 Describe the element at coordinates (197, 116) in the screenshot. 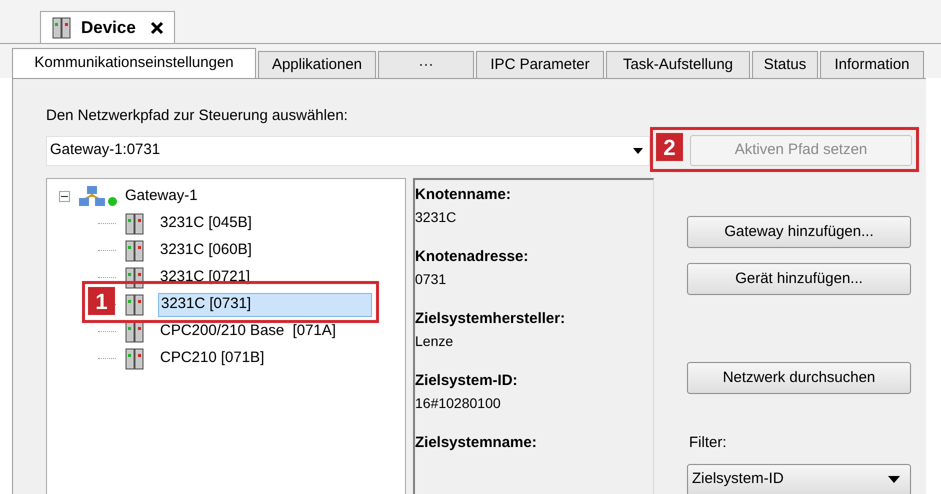

I see `path-label: Den Netzwerkpfad zur Steuerung auswählen:` at that location.